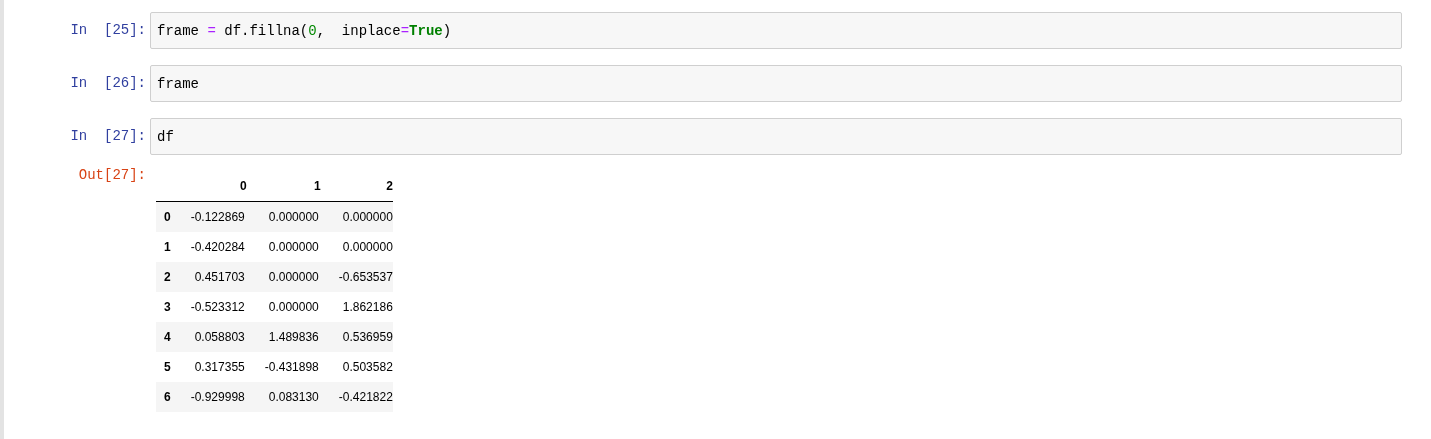 The width and height of the screenshot is (1431, 439). What do you see at coordinates (164, 367) in the screenshot?
I see `row-header: 5` at bounding box center [164, 367].